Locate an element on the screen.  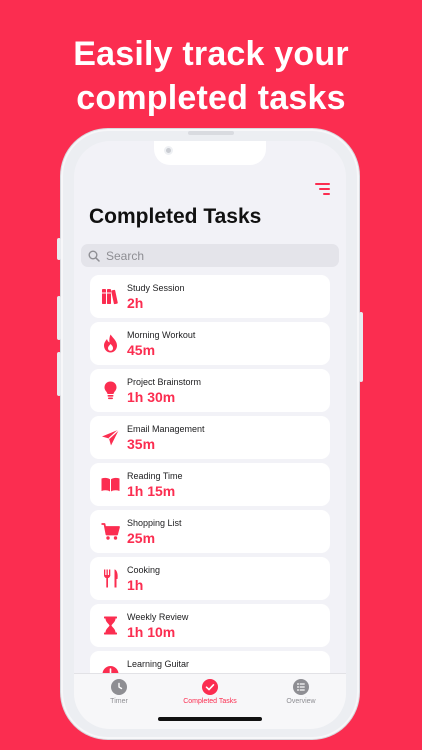
tab-timer: Timer is located at coordinates (119, 692).